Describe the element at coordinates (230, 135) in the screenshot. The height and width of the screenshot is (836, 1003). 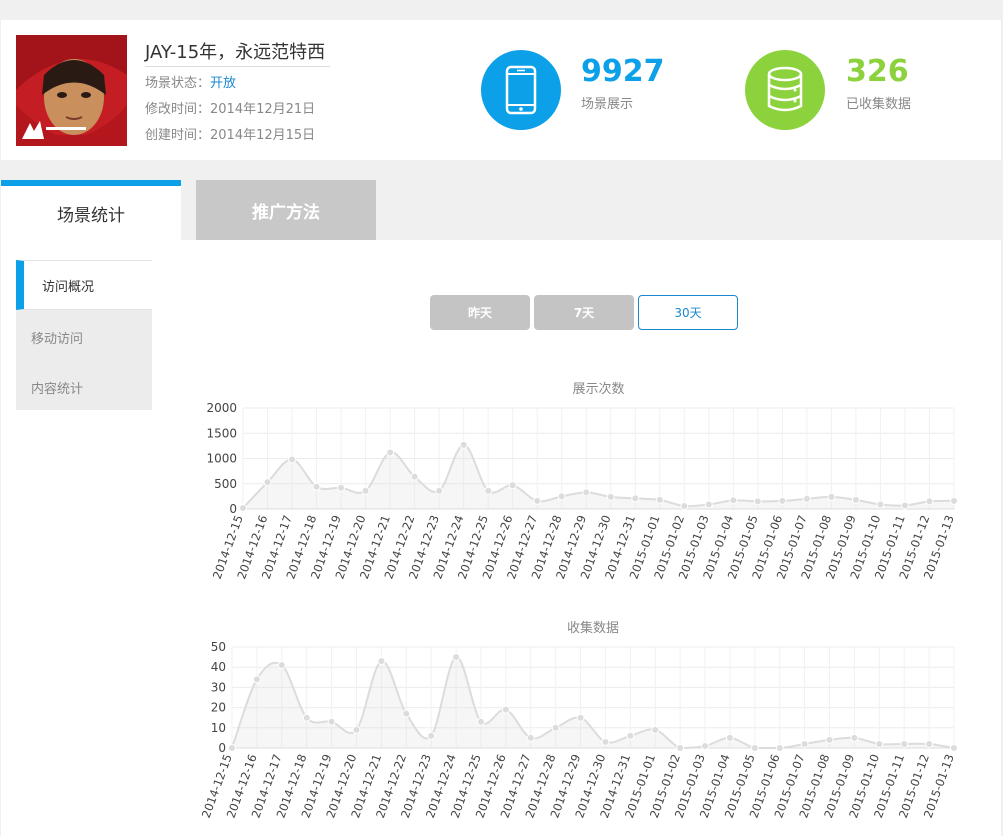
I see `scene-created-time: 创建时间：2014年12月15日` at that location.